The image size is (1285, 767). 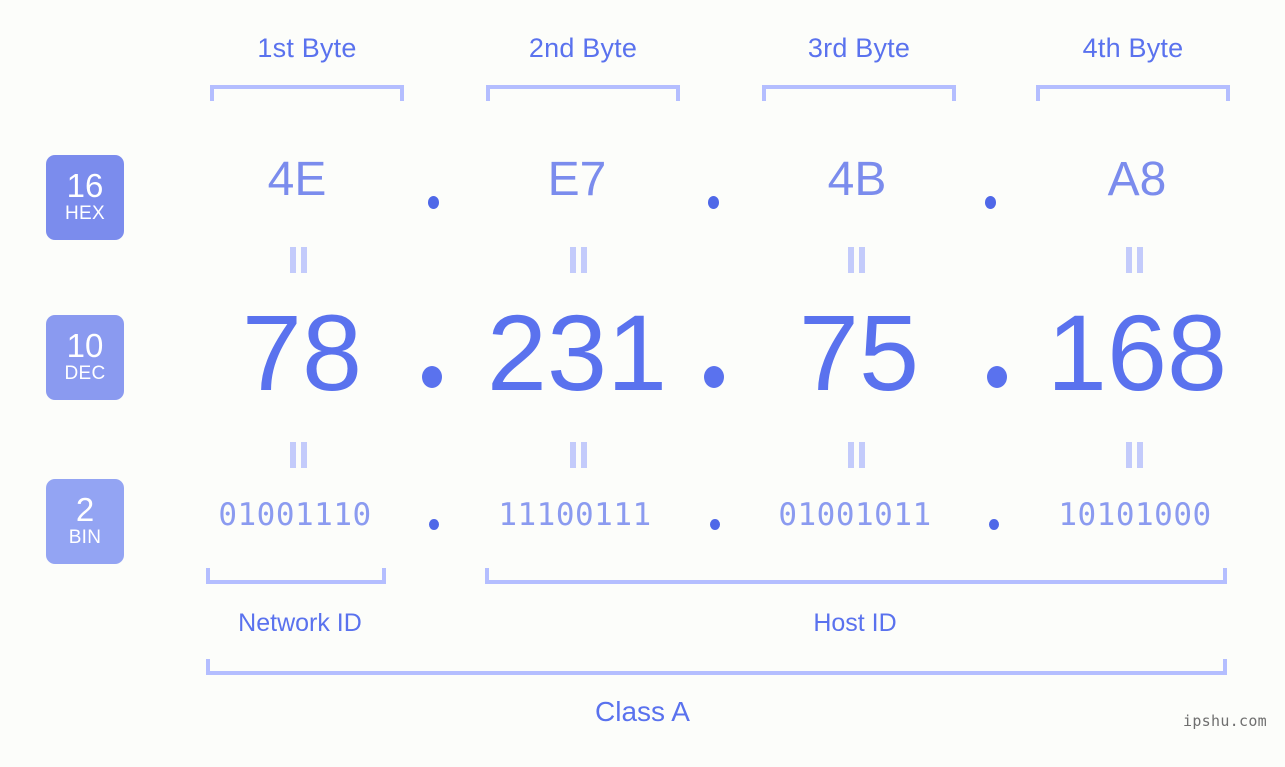 I want to click on base-badge-hex-number: 16, so click(x=85, y=185).